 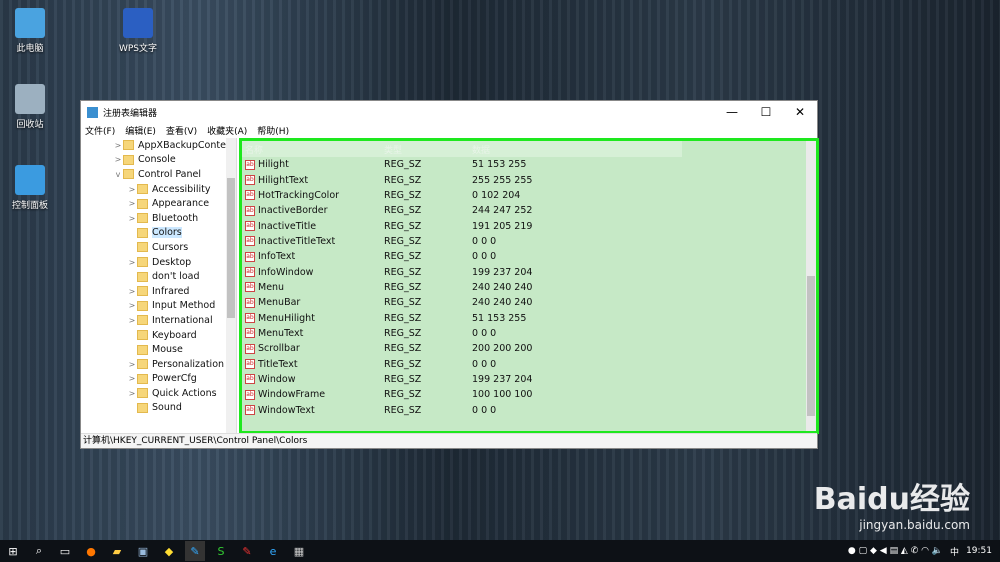 I want to click on value-data: 0 0 0, so click(x=484, y=364).